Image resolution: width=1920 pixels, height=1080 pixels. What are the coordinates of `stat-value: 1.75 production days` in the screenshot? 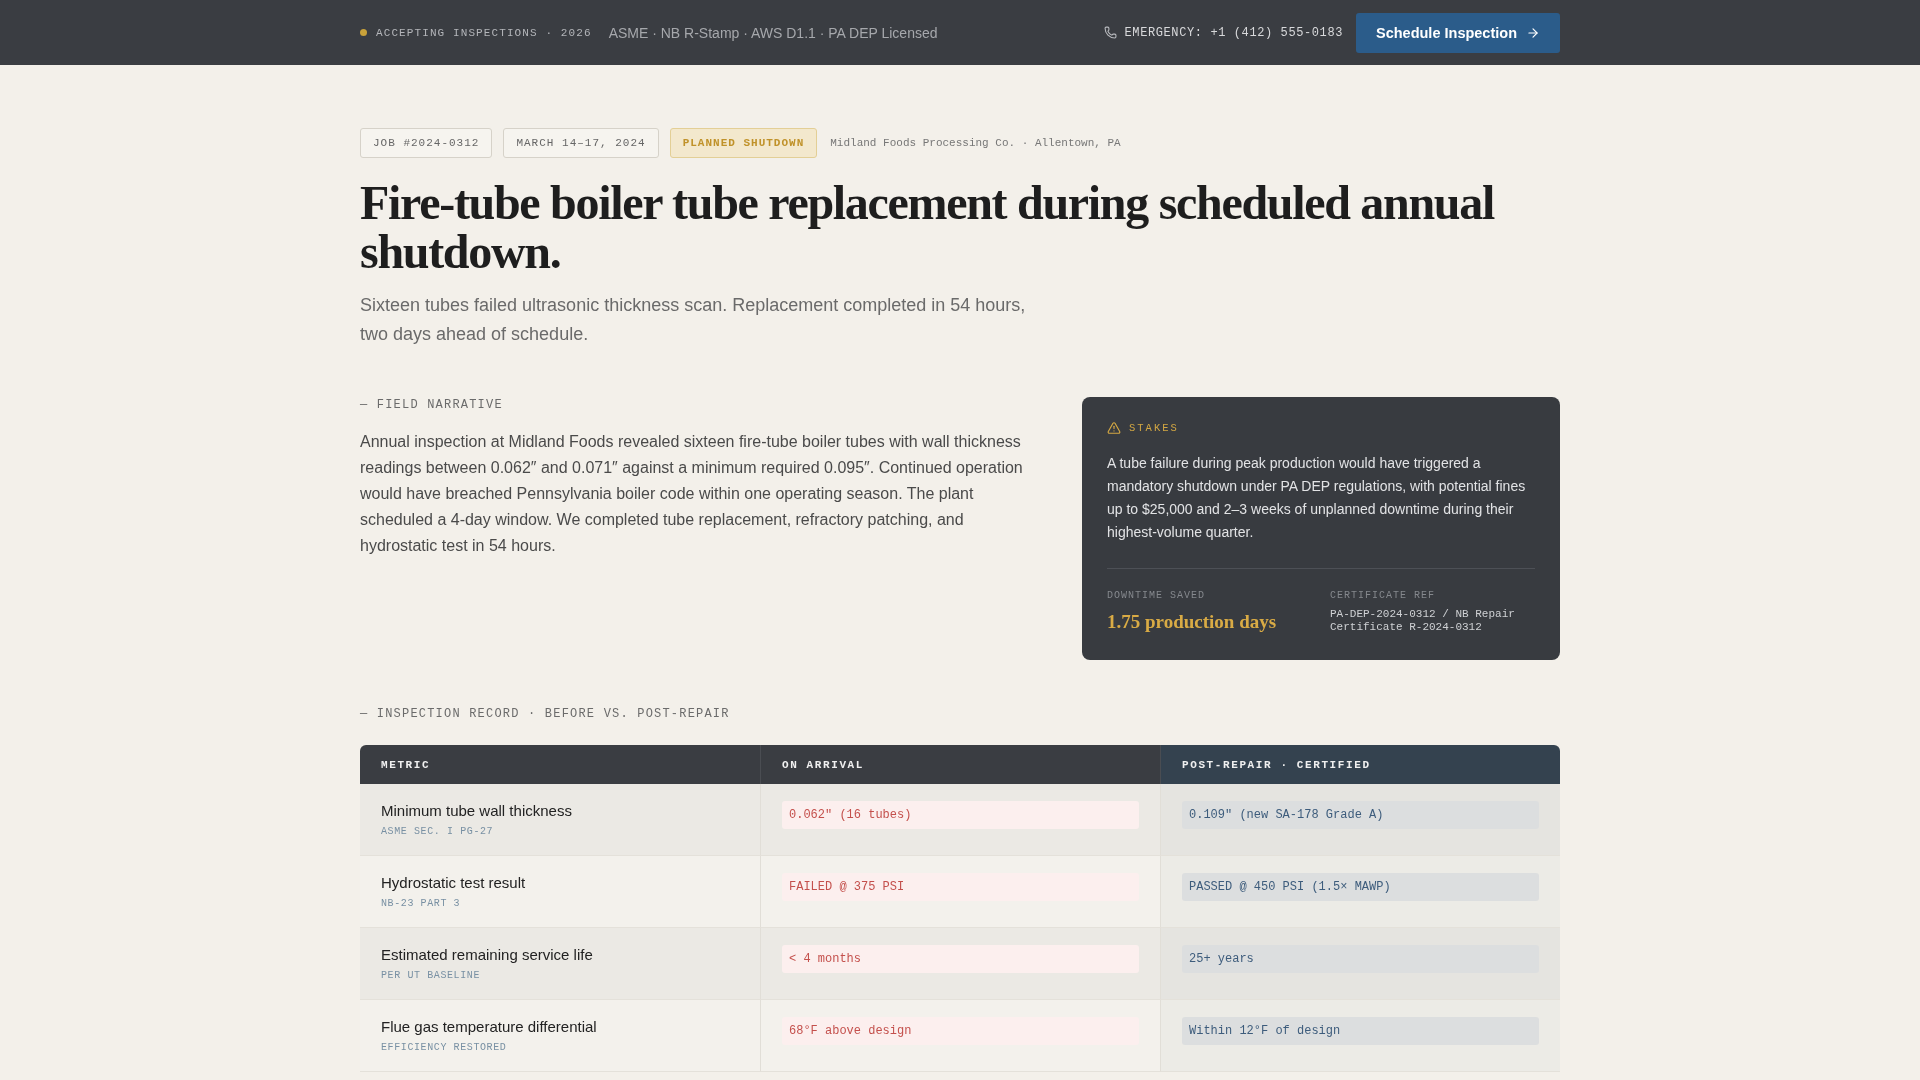 It's located at (1192, 622).